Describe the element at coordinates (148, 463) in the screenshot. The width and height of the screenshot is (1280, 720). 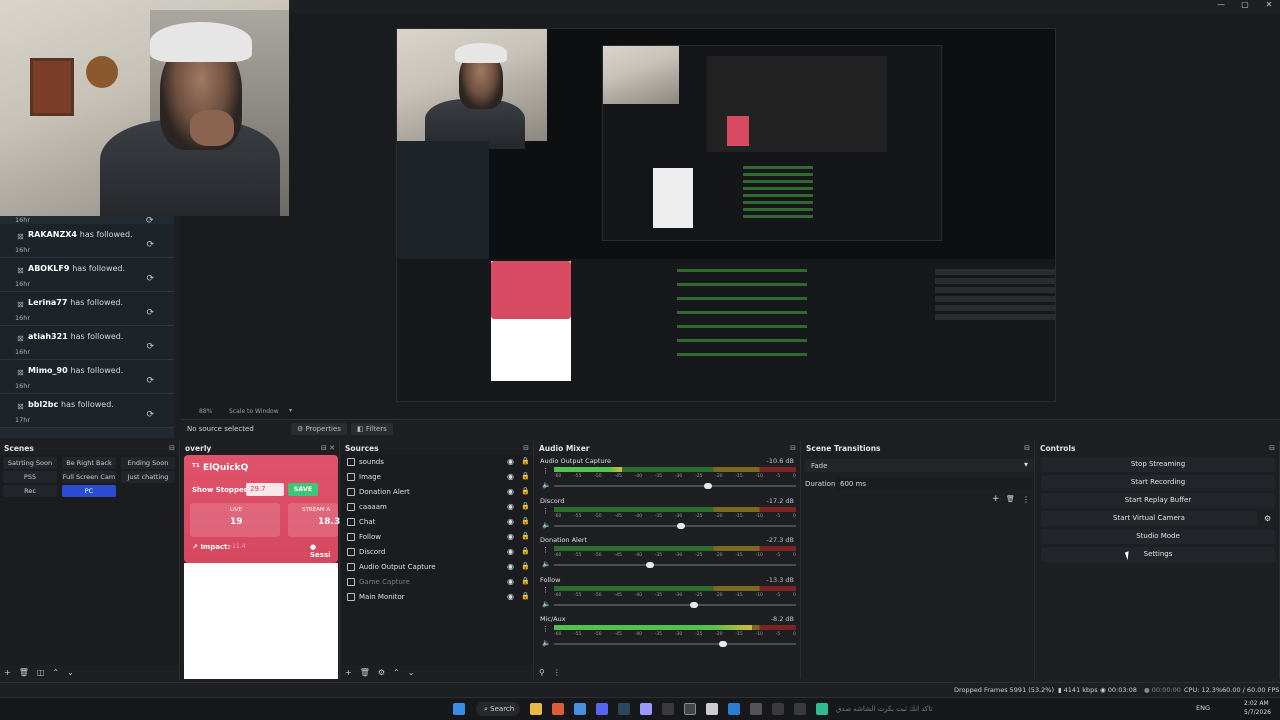
I see `scene-item: Ending Soon` at that location.